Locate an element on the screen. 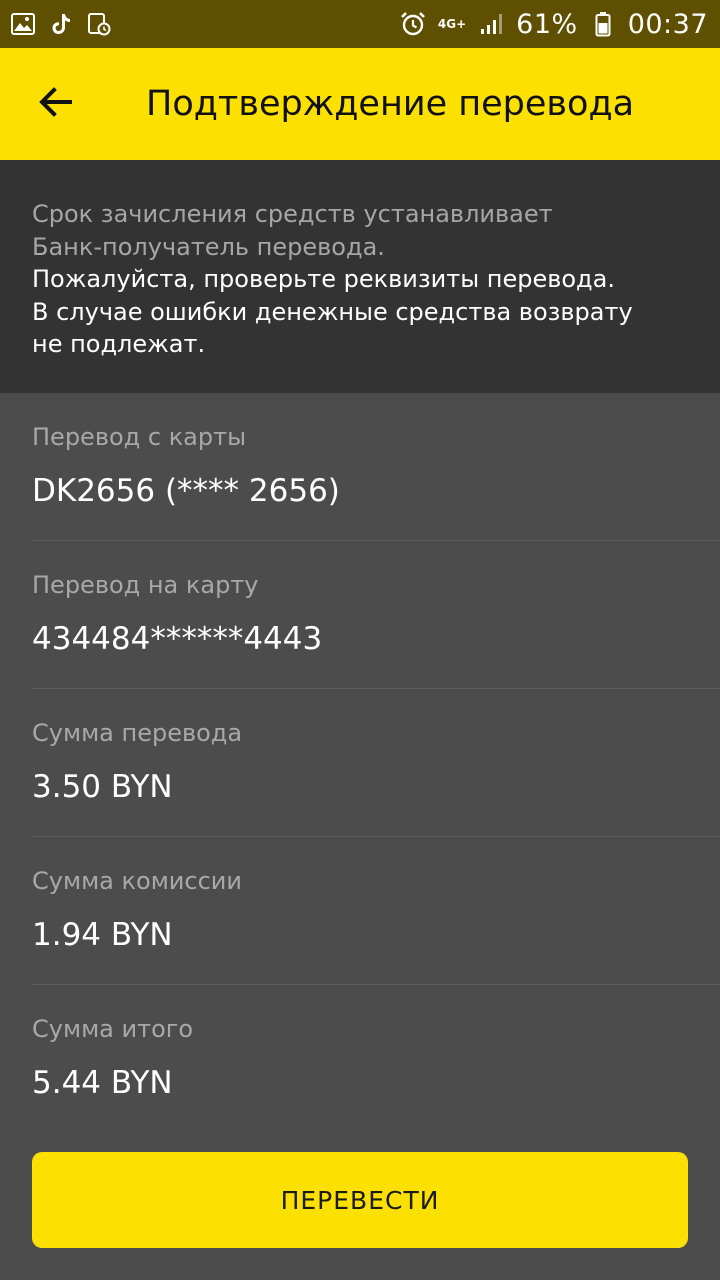 The width and height of the screenshot is (720, 1280). app-bar: Подтверждение перевода is located at coordinates (360, 104).